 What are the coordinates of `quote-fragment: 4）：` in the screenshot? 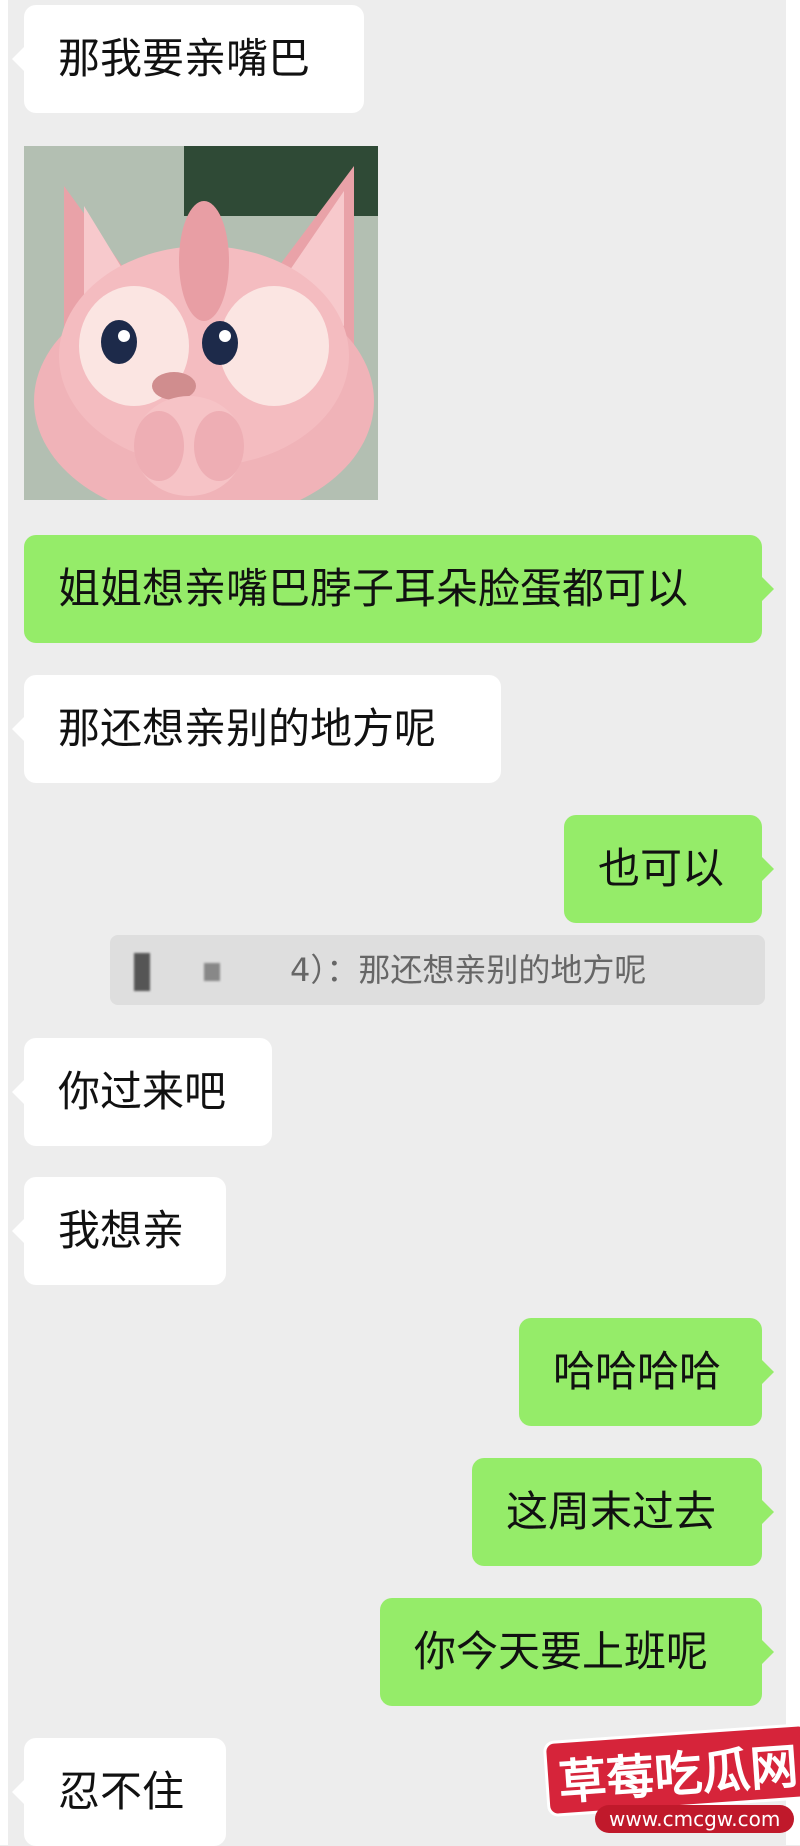 It's located at (324, 970).